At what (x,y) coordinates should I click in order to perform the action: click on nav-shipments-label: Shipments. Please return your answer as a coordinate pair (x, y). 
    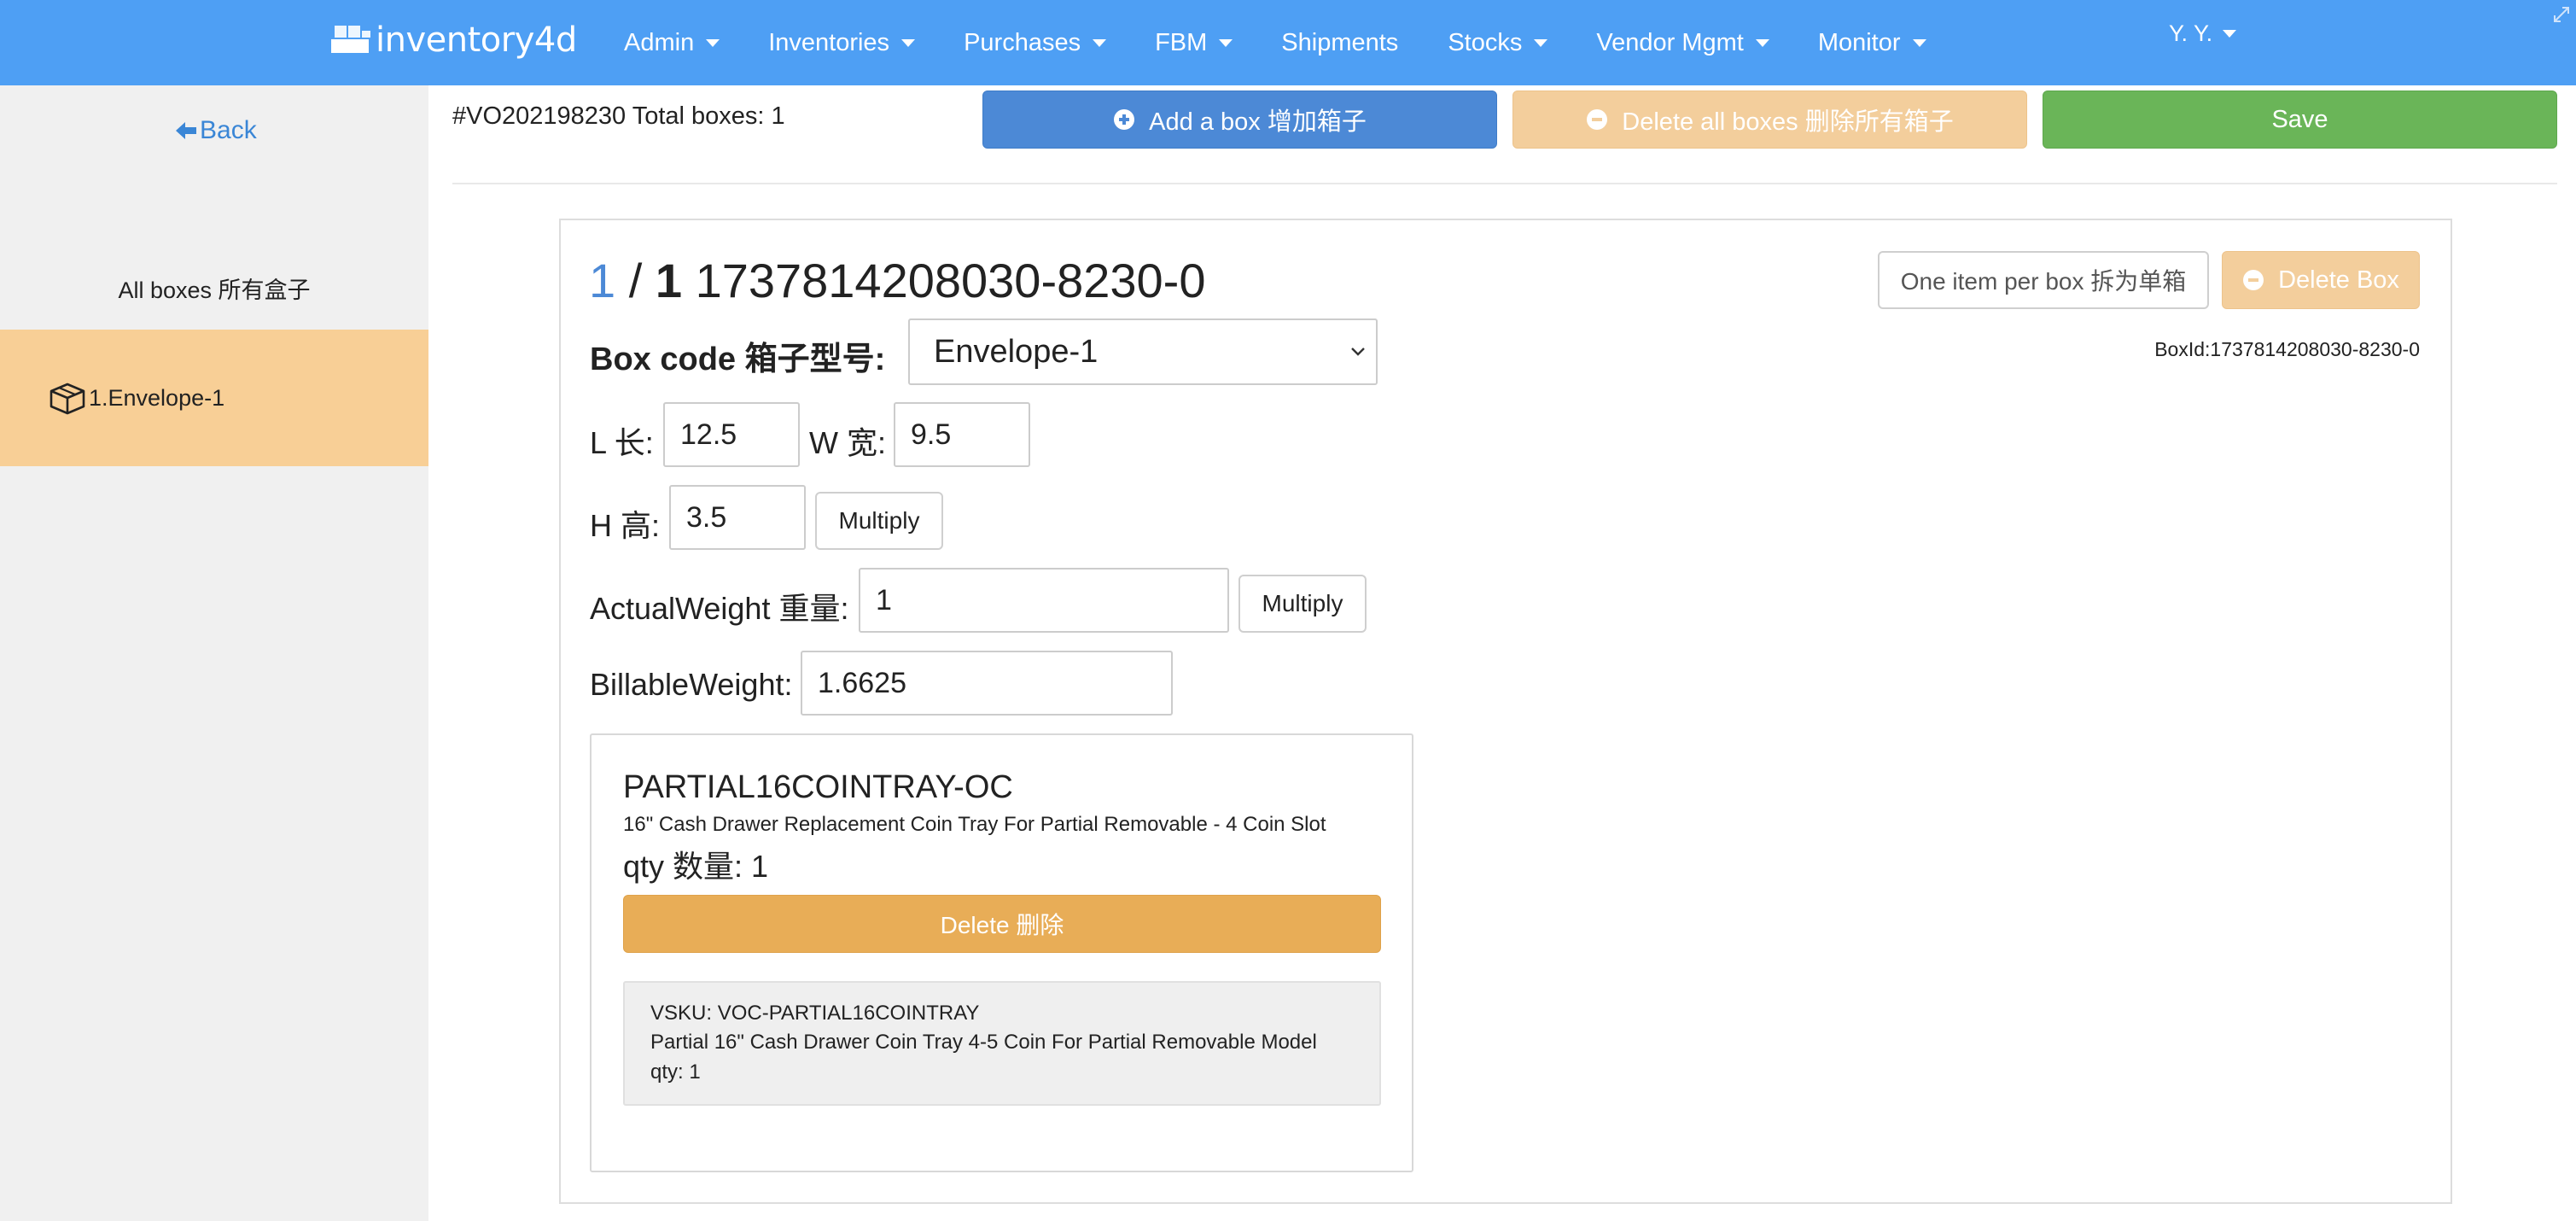
    Looking at the image, I should click on (1340, 42).